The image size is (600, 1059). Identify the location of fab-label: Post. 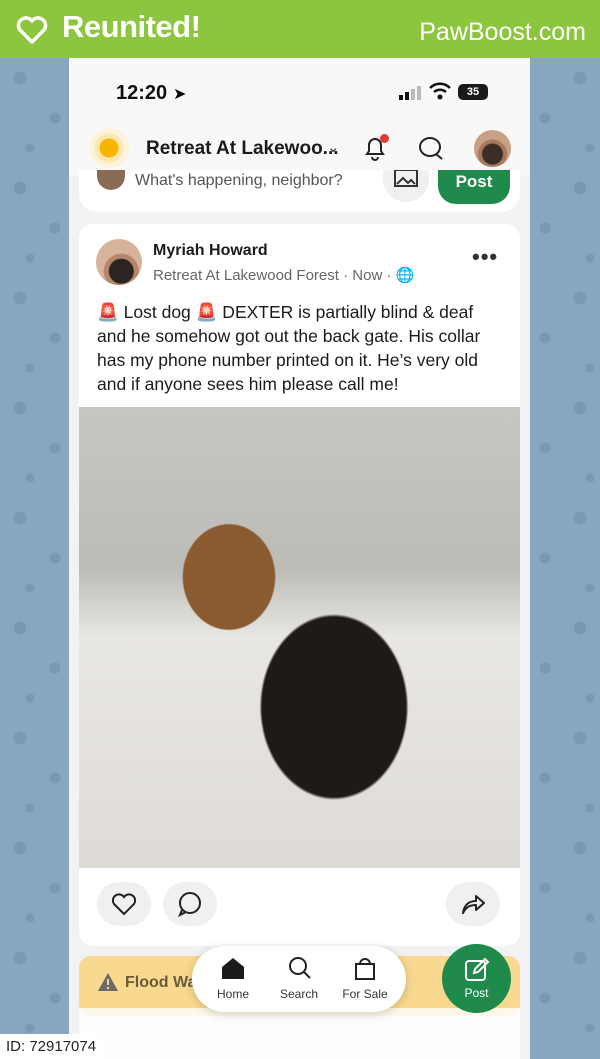
(476, 993).